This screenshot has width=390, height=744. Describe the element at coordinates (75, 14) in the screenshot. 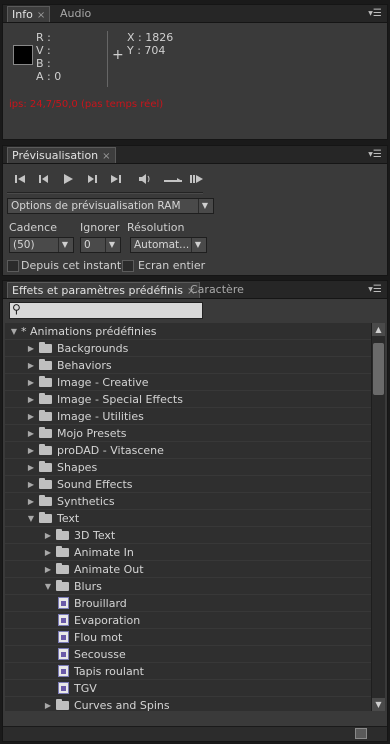

I see `tab-audio: Audio` at that location.